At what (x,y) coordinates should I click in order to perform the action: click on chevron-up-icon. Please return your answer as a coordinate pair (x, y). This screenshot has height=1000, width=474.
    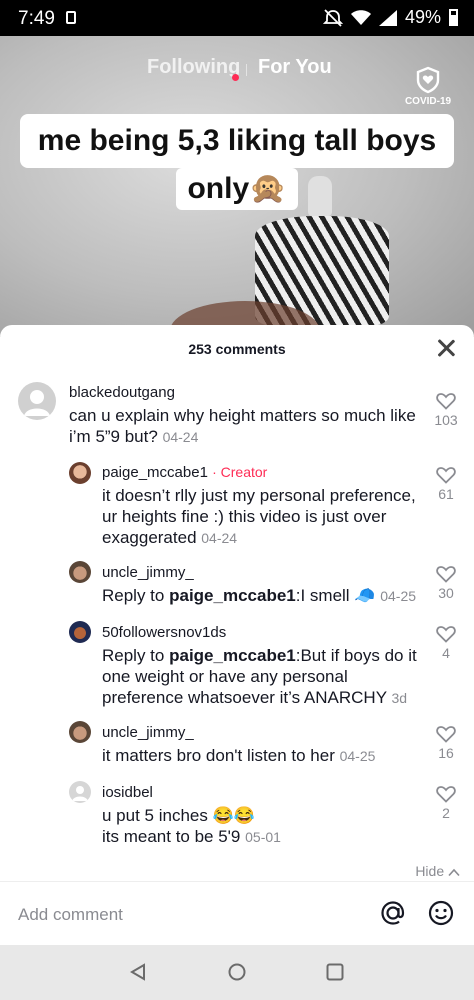
    Looking at the image, I should click on (454, 872).